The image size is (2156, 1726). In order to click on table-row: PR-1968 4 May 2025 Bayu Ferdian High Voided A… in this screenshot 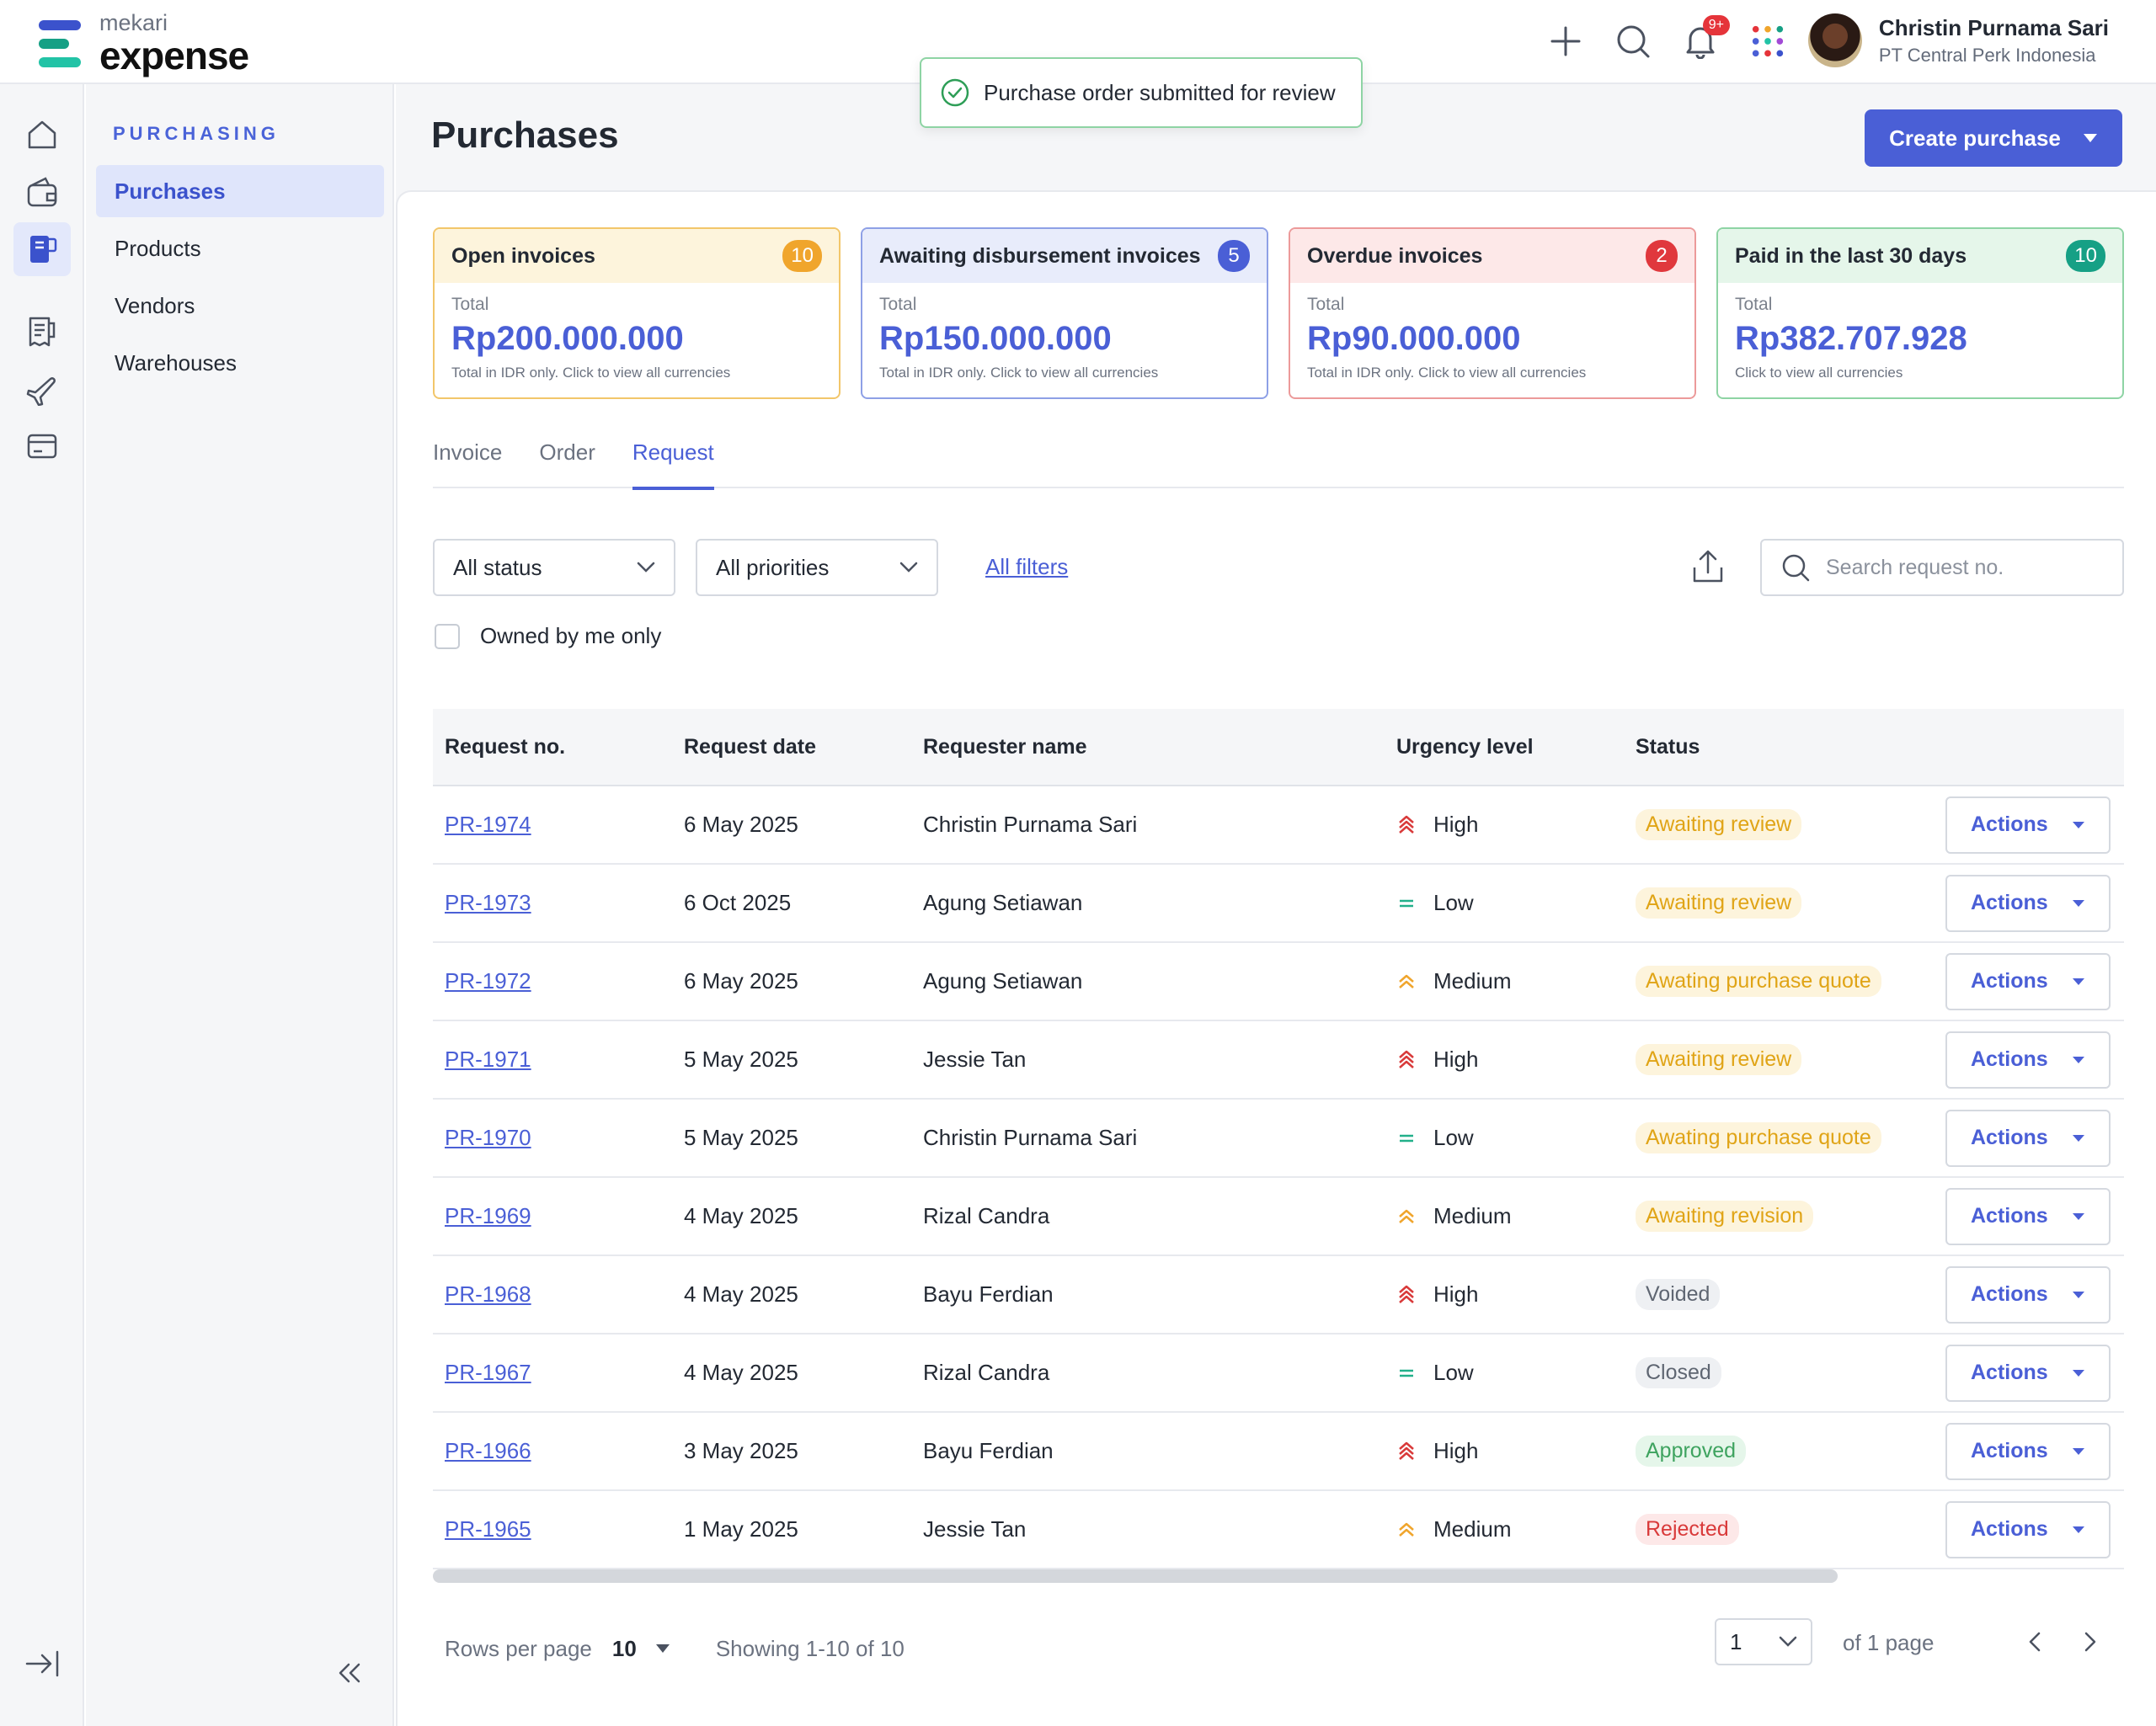, I will do `click(1278, 1295)`.